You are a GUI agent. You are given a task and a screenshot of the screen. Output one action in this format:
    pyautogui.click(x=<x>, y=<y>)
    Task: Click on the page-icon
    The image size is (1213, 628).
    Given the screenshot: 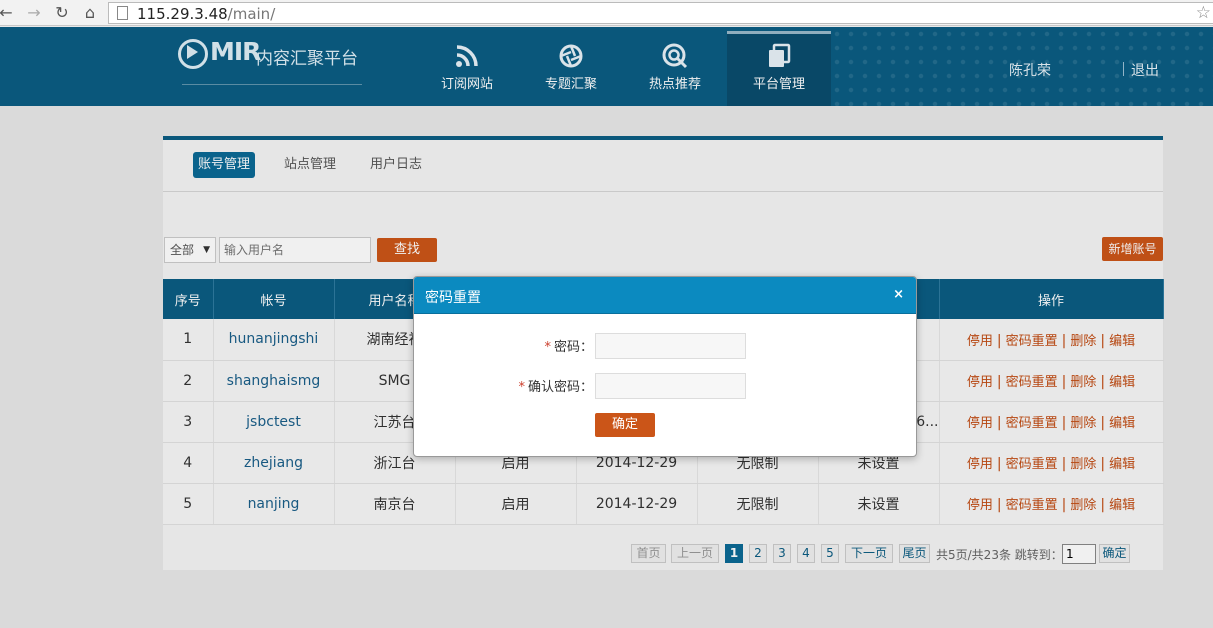 What is the action you would take?
    pyautogui.click(x=122, y=13)
    